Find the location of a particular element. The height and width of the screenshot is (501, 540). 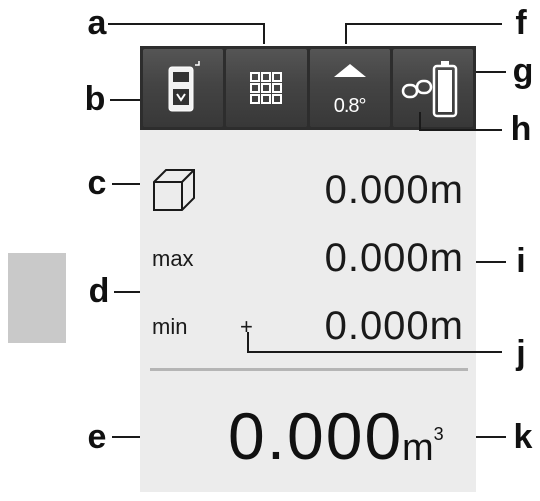

callout-a: a is located at coordinates (97, 23).